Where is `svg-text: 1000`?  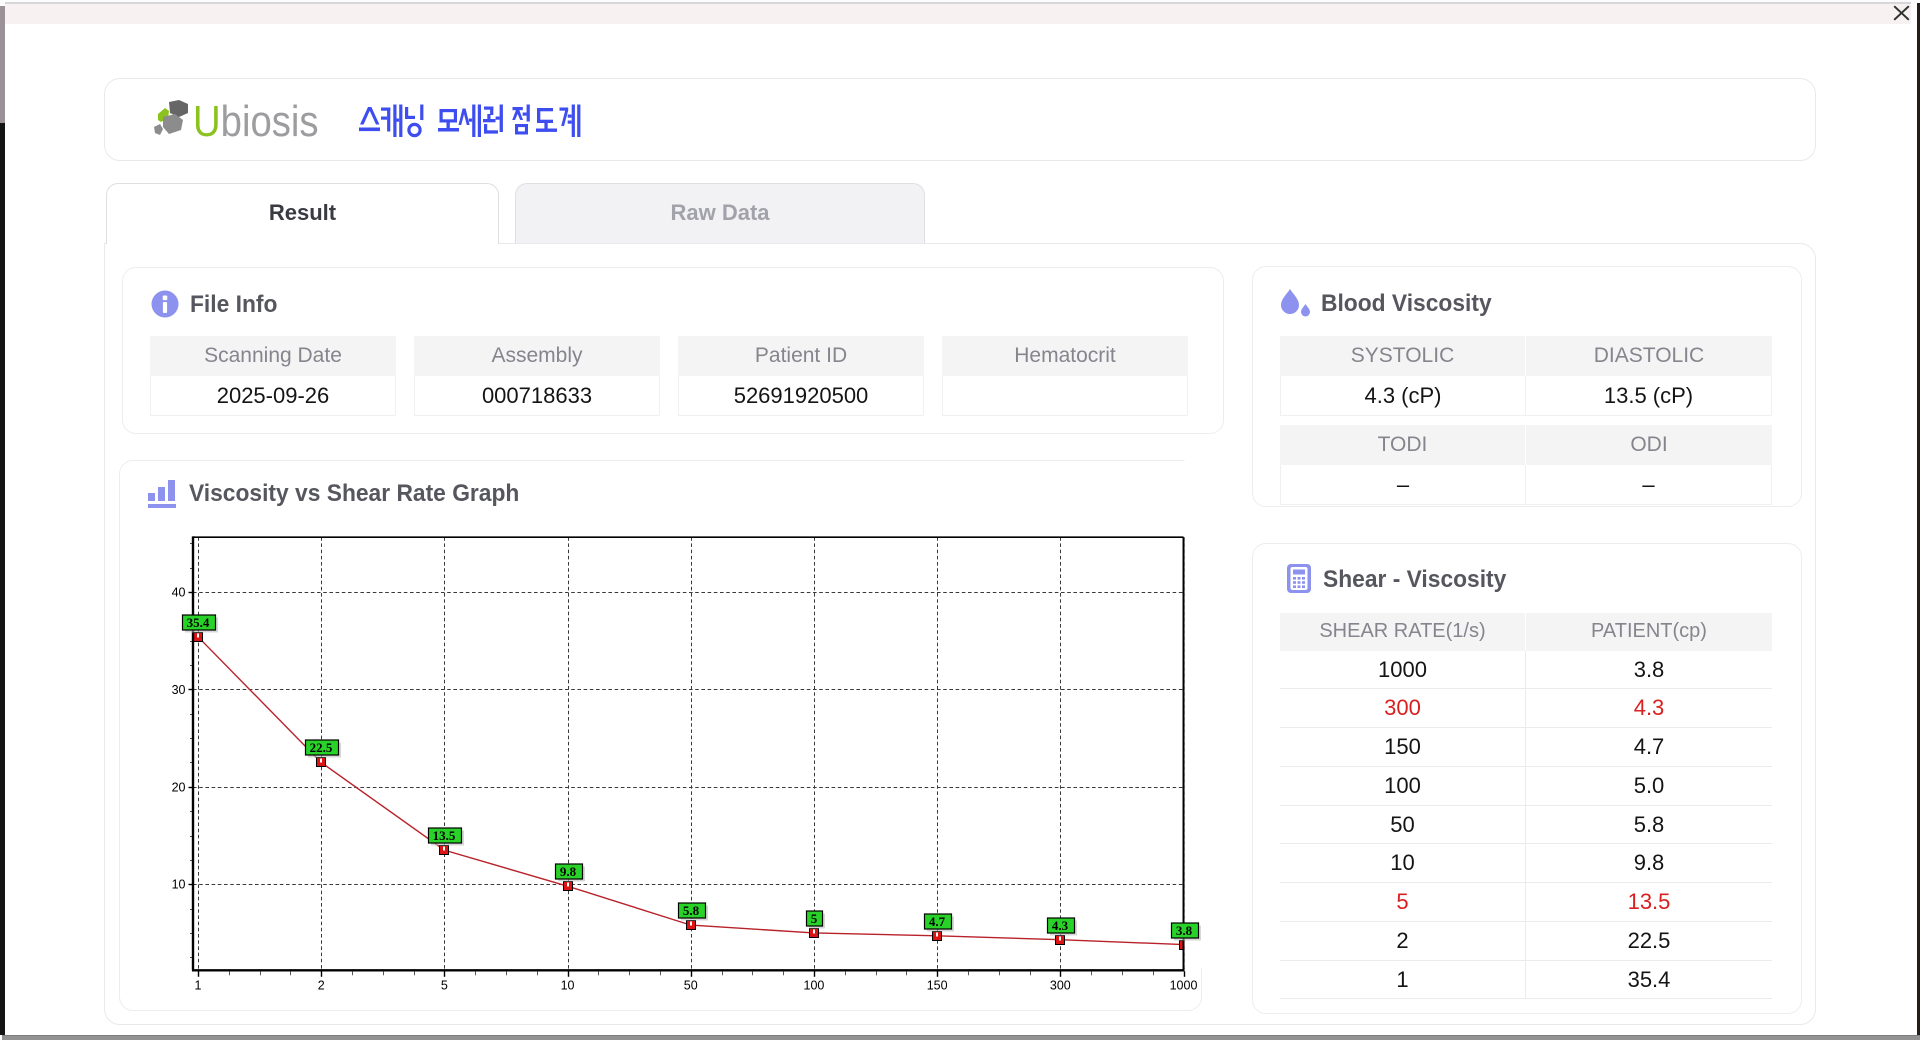
svg-text: 1000 is located at coordinates (1184, 986).